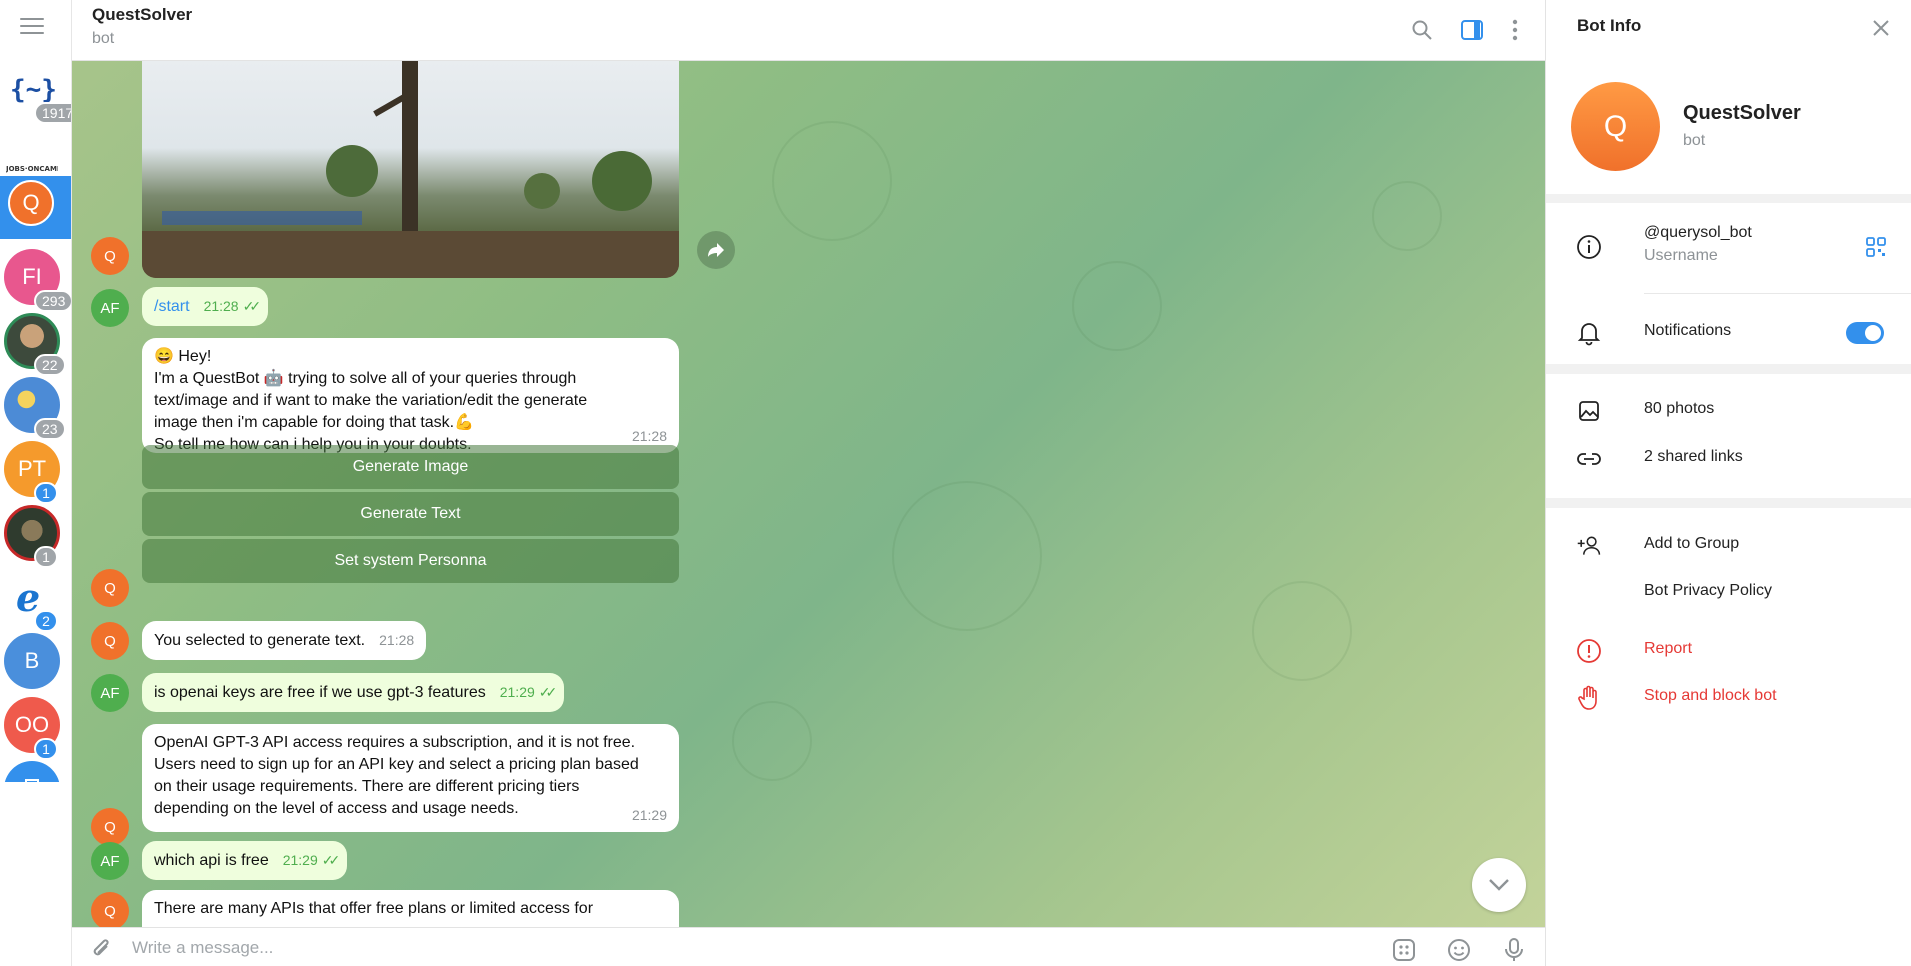 The image size is (1911, 966). I want to click on report-label: Report, so click(1668, 648).